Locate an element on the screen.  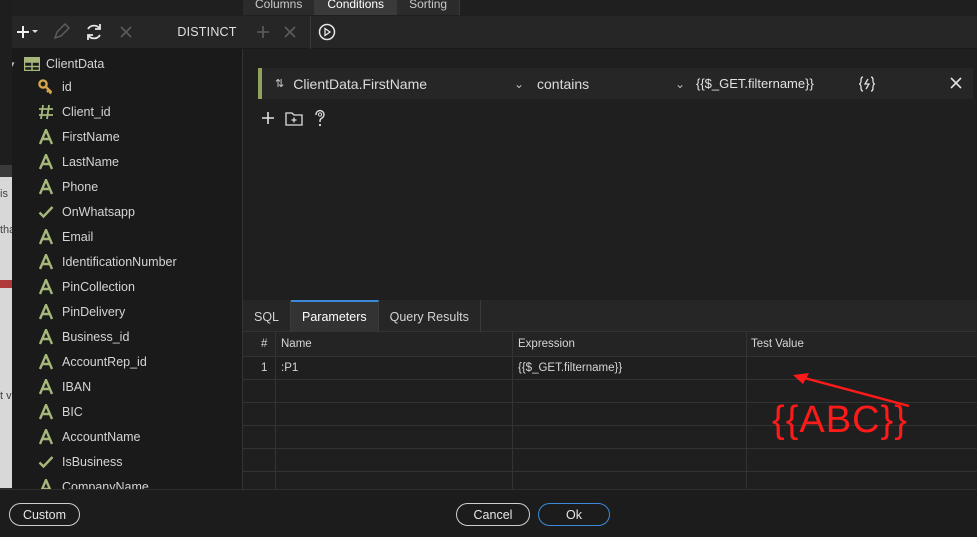
field-item: AccountRep_id is located at coordinates (92, 361).